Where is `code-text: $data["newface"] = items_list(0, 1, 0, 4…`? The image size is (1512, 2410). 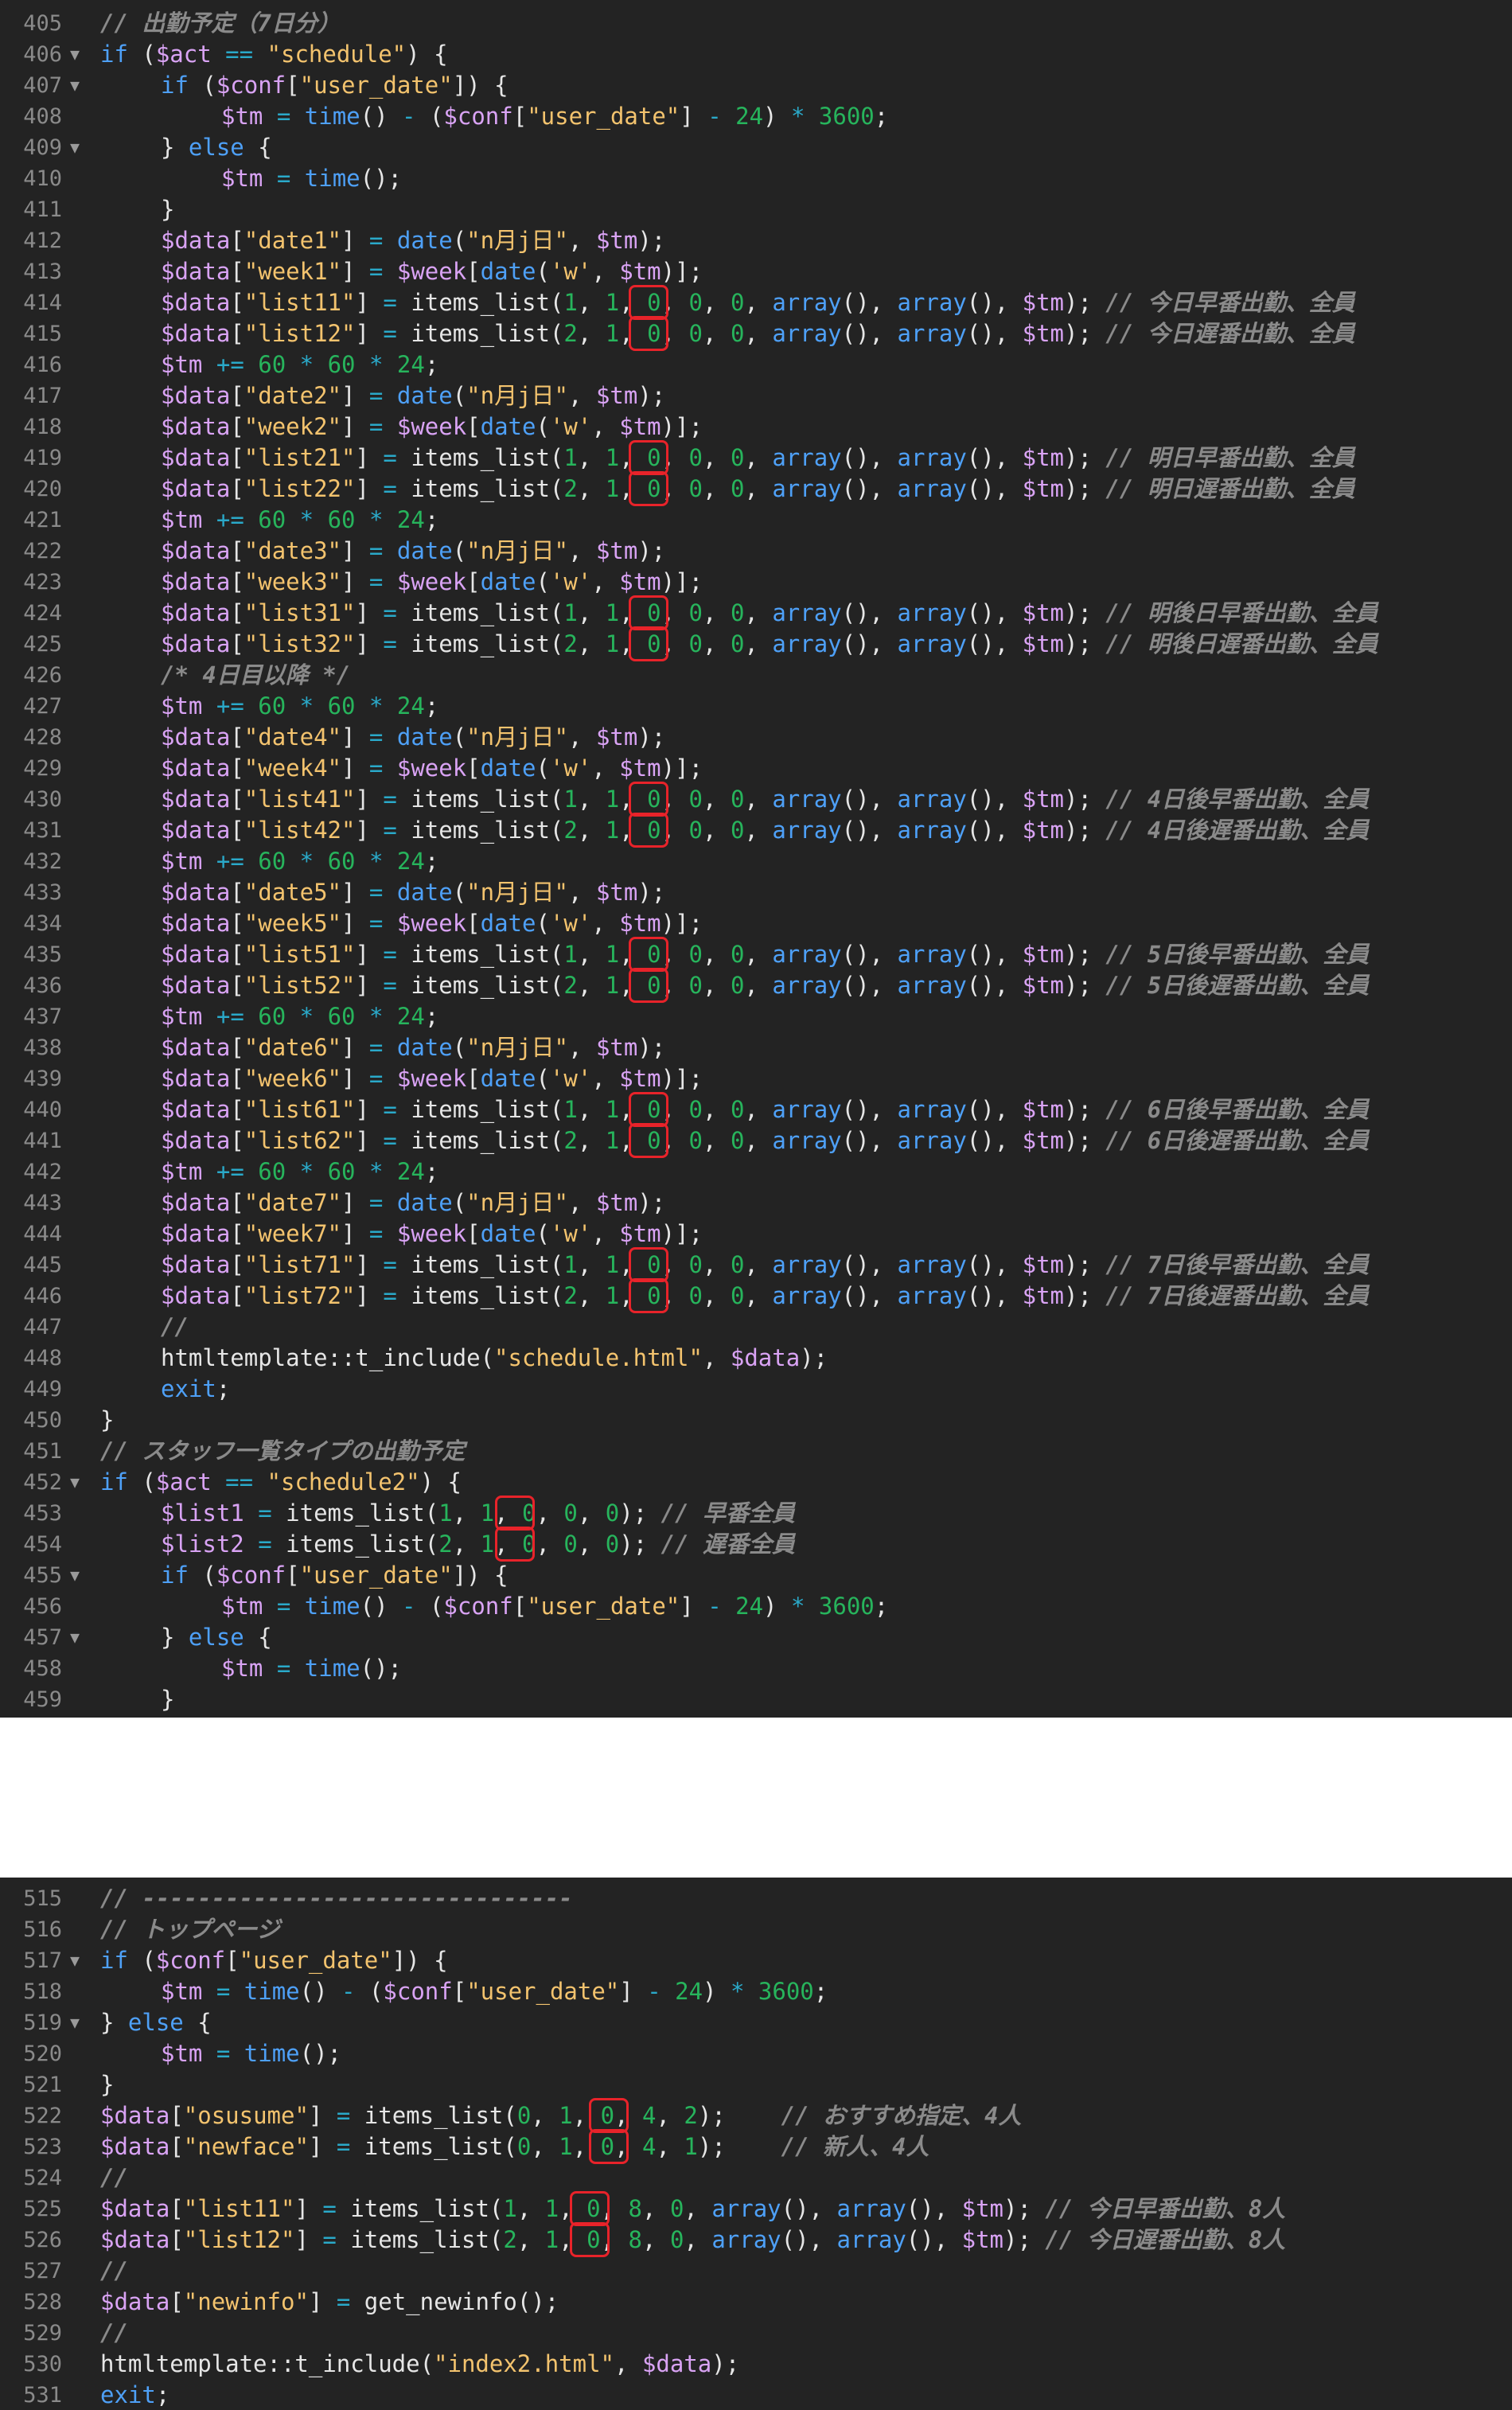
code-text: $data["newface"] = items_list(0, 1, 0, 4… is located at coordinates (514, 2146).